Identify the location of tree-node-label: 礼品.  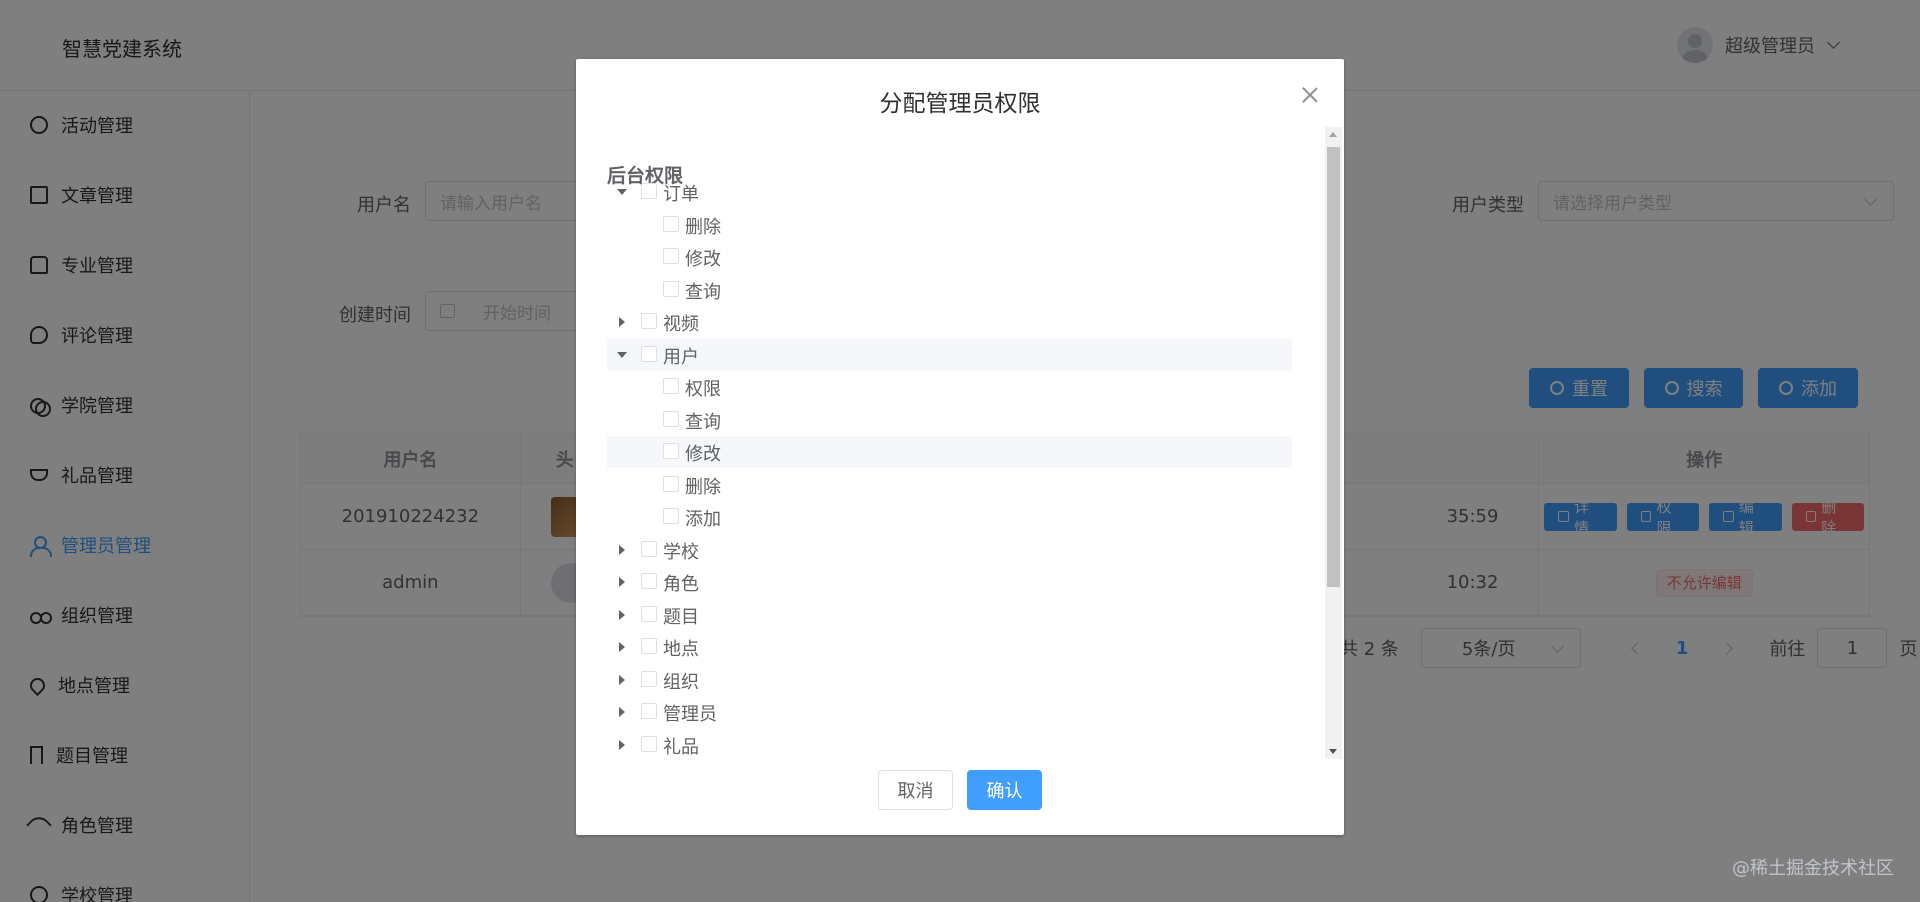
(681, 747).